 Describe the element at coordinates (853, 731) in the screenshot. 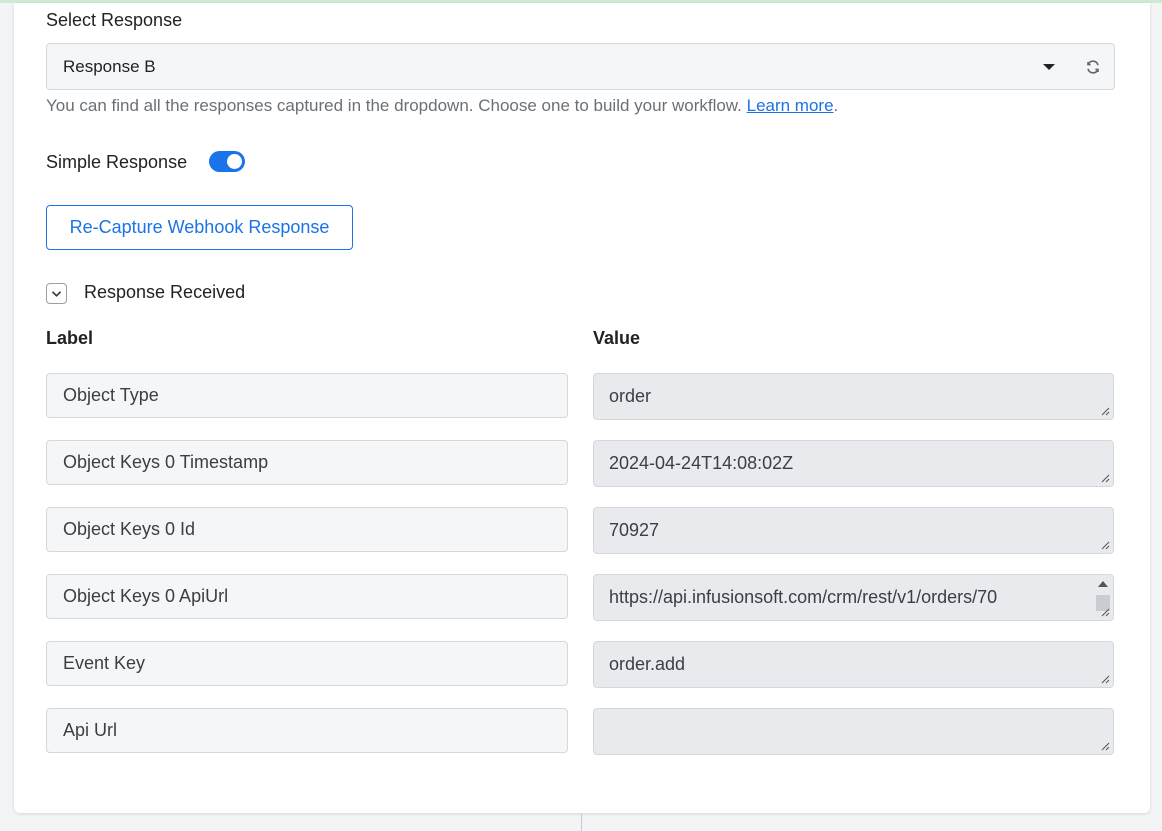

I see `value-field` at that location.